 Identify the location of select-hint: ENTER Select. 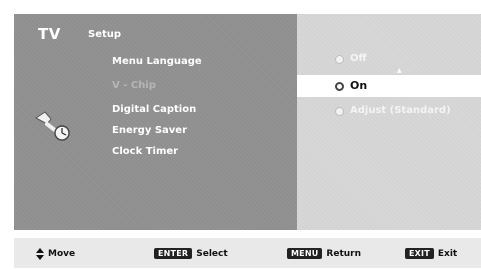
(191, 253).